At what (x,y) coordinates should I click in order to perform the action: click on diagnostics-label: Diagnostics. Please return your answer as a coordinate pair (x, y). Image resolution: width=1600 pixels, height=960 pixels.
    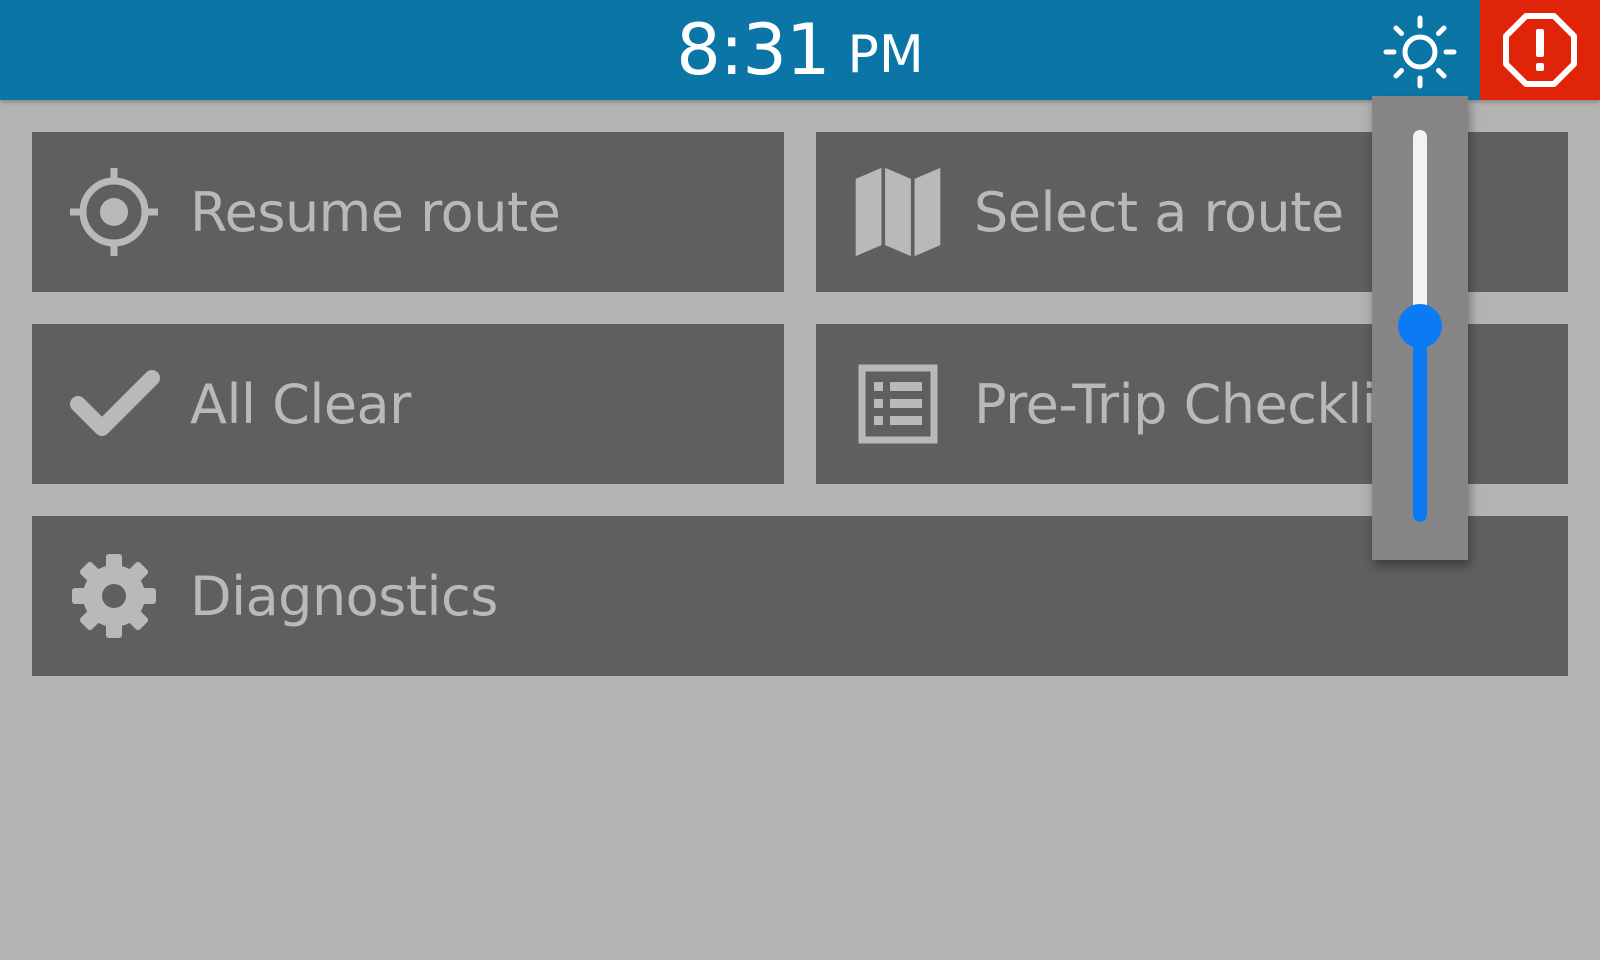
    Looking at the image, I should click on (344, 596).